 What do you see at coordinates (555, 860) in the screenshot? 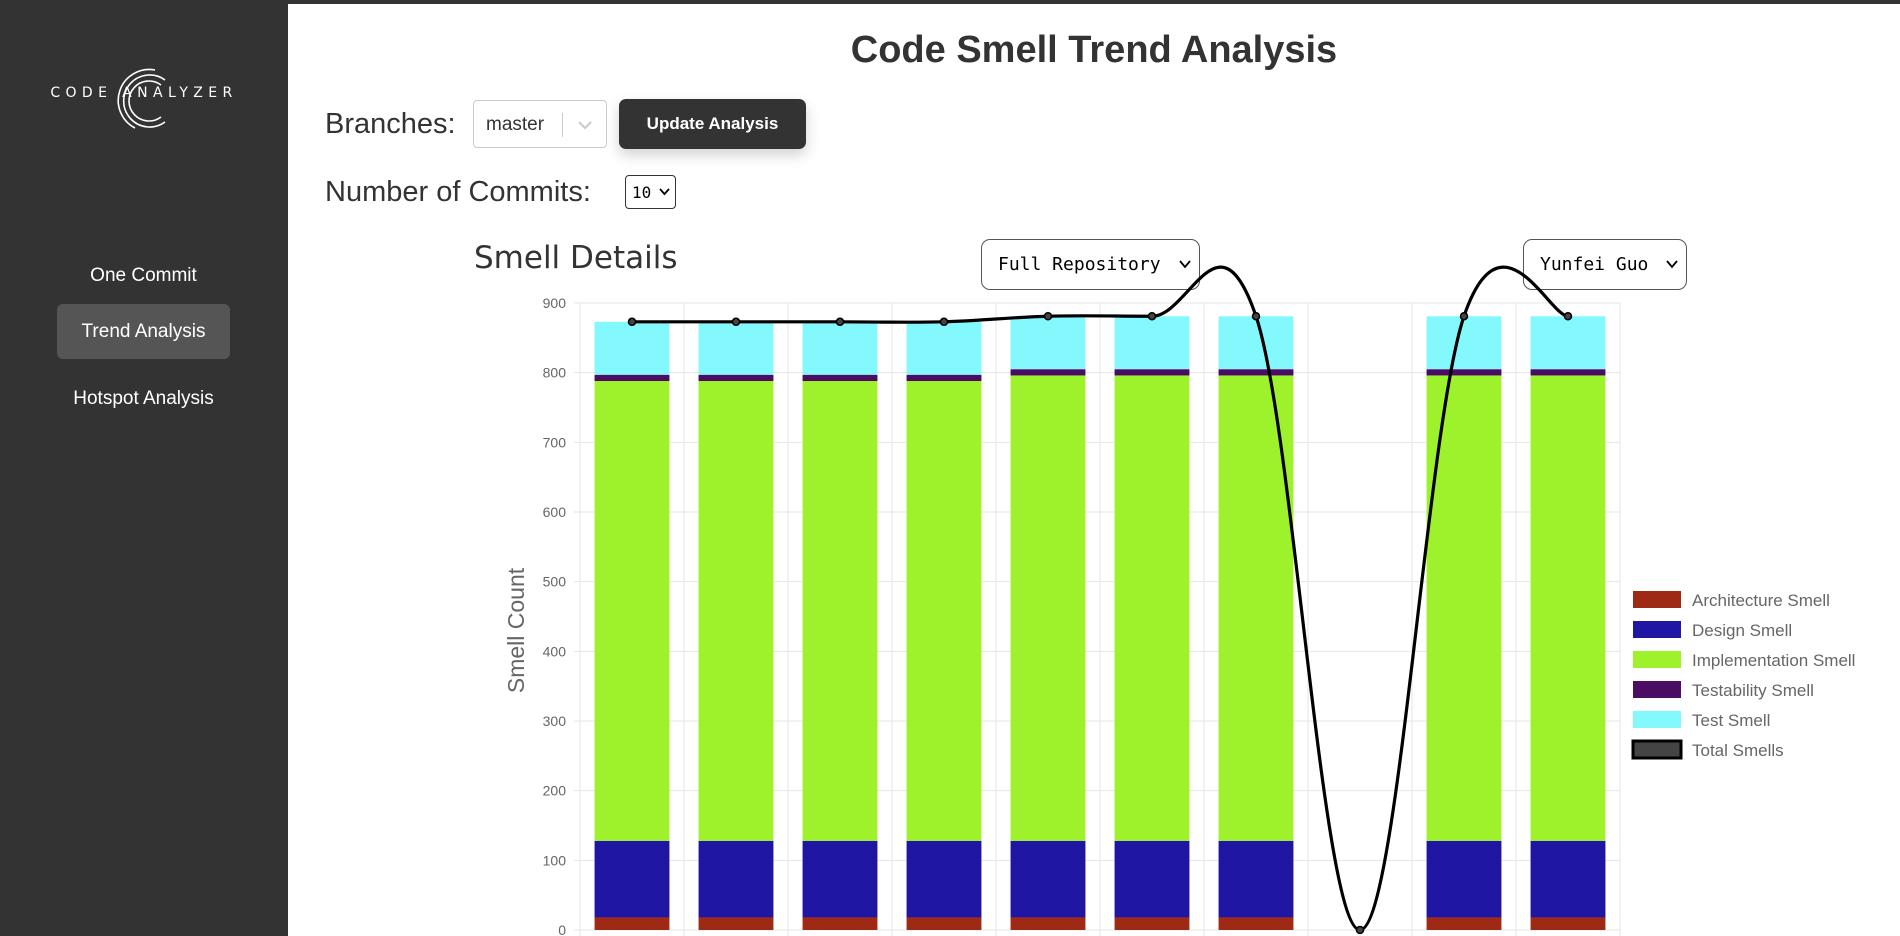
I see `y-tick-label: 100` at bounding box center [555, 860].